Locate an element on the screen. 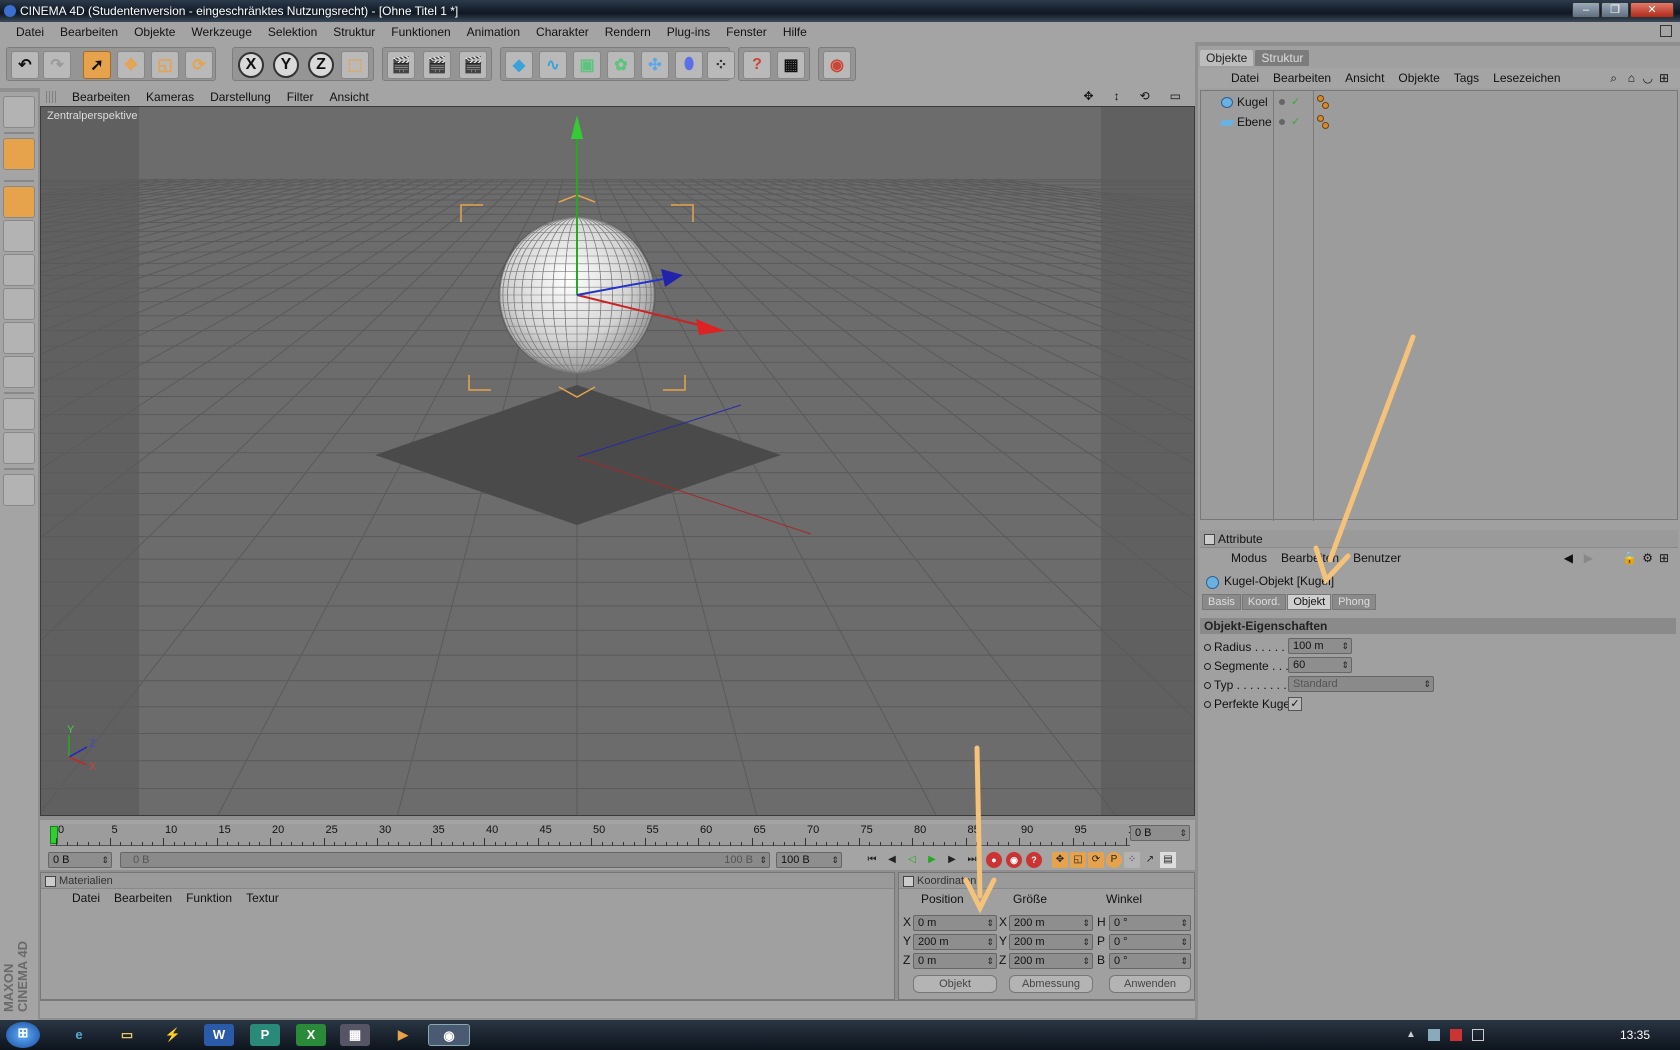  forward-arrow-icon: ▶ is located at coordinates (1588, 558).